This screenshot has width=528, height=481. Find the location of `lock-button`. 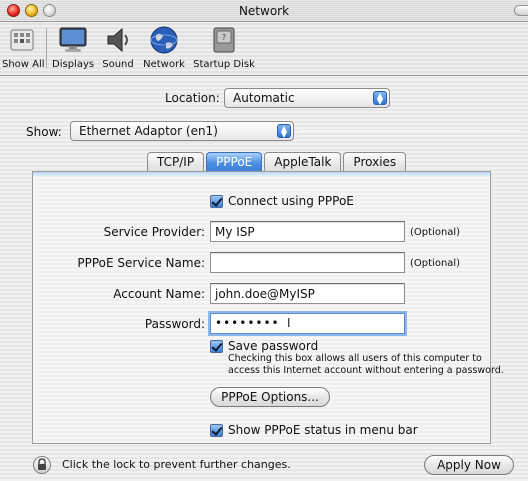

lock-button is located at coordinates (42, 465).